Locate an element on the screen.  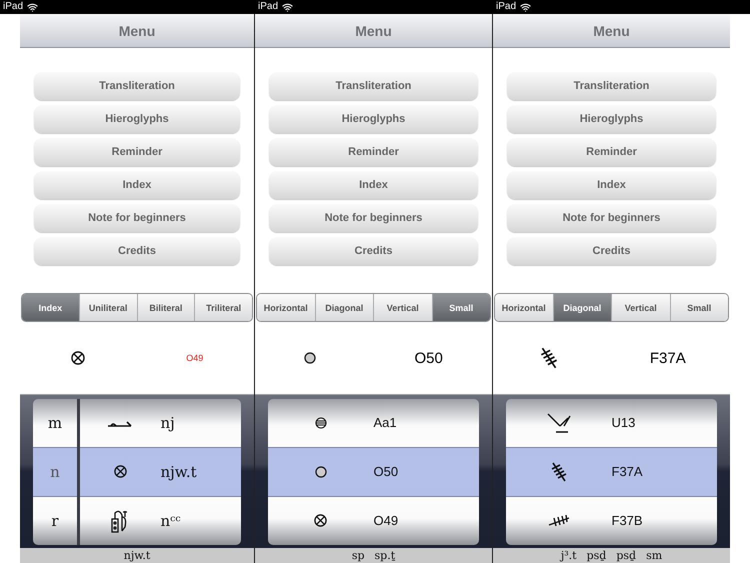
picker-row: F37A is located at coordinates (611, 471).